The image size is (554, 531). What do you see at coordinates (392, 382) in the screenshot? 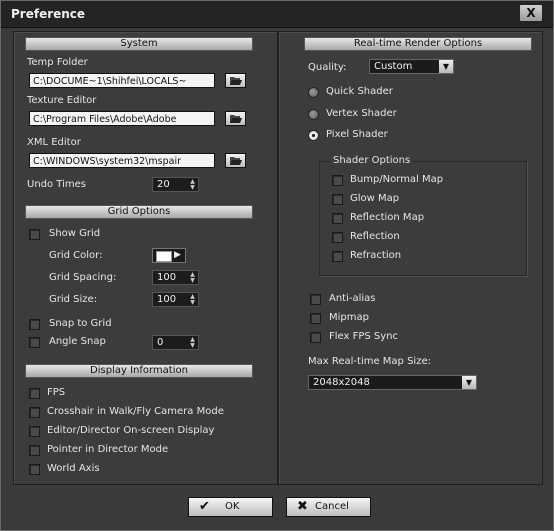
I see `max-map-size-select: 2048x2048 ▼` at bounding box center [392, 382].